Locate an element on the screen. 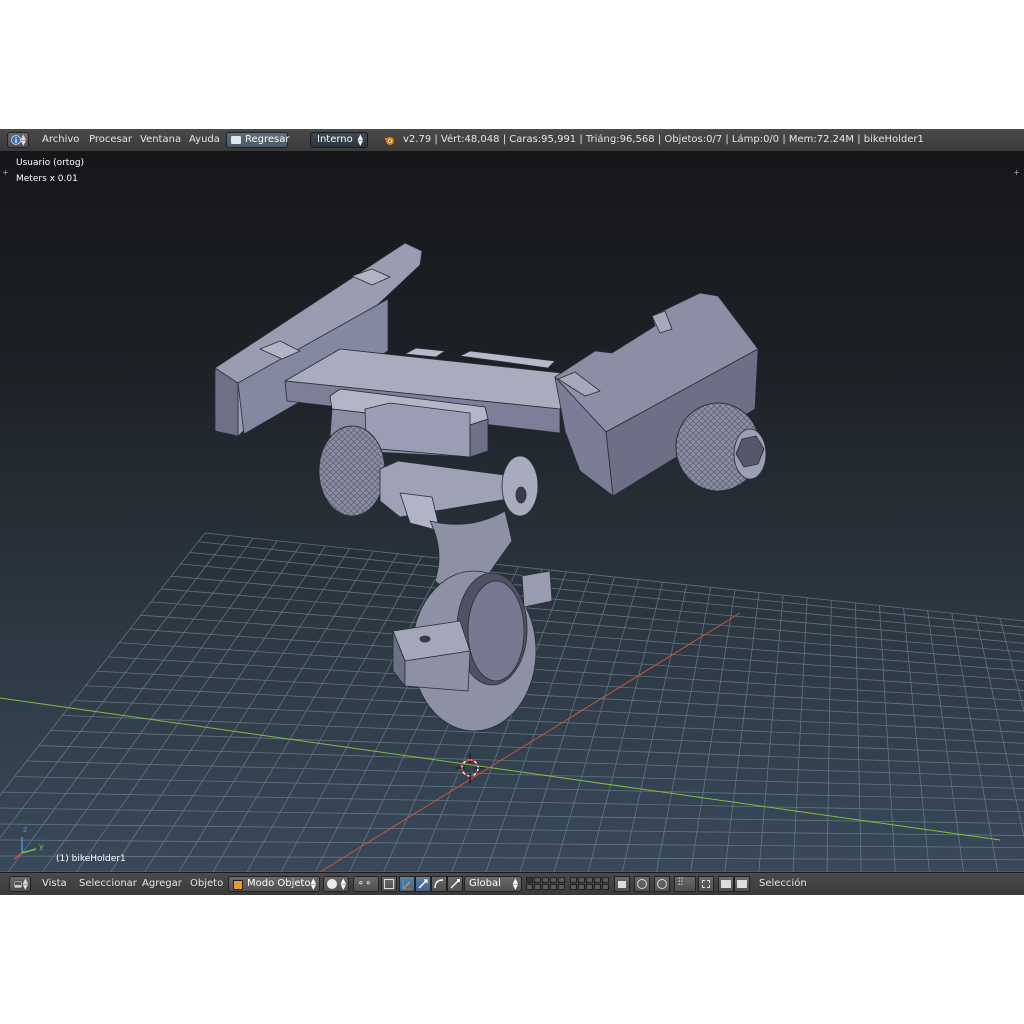 This screenshot has width=1024, height=1024. snap-element-dropdown: ⫶⫶ is located at coordinates (685, 884).